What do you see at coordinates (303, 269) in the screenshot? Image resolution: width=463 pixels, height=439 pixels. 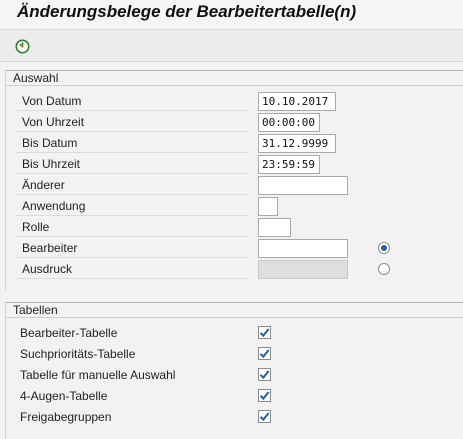 I see `ausdruck-input` at bounding box center [303, 269].